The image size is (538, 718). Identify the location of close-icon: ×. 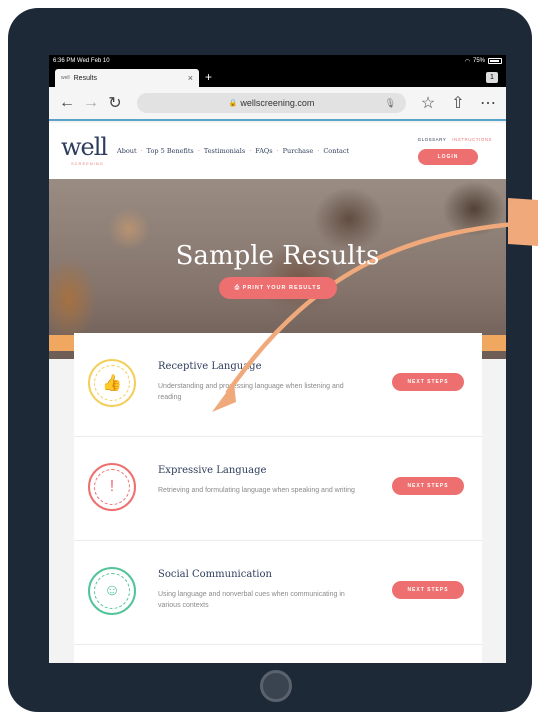
(190, 78).